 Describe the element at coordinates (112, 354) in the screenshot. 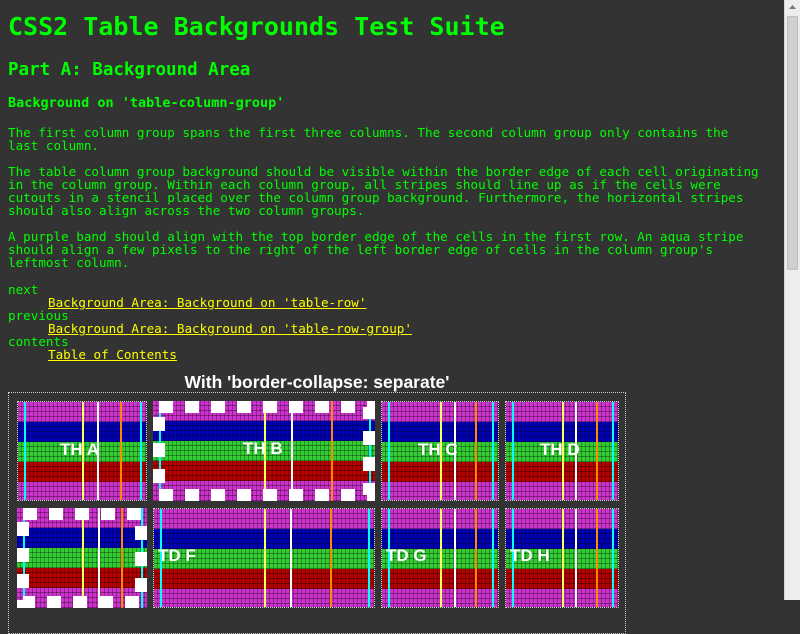

I see `nav-contents-link: Table of Contents` at that location.